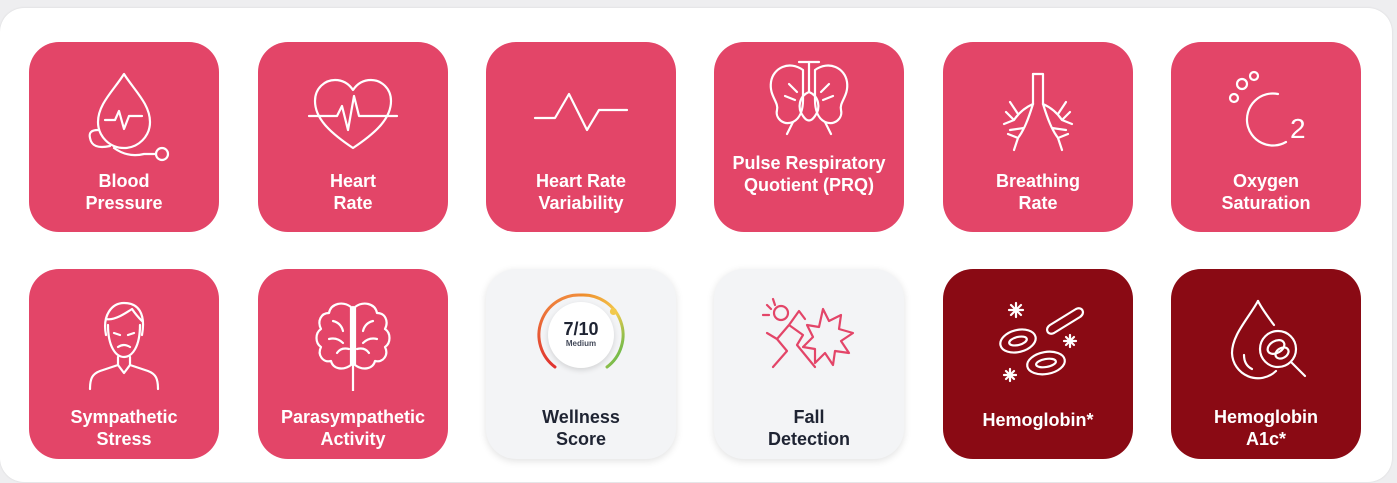 The image size is (1397, 483). What do you see at coordinates (353, 417) in the screenshot?
I see `label-line: Parasympathetic` at bounding box center [353, 417].